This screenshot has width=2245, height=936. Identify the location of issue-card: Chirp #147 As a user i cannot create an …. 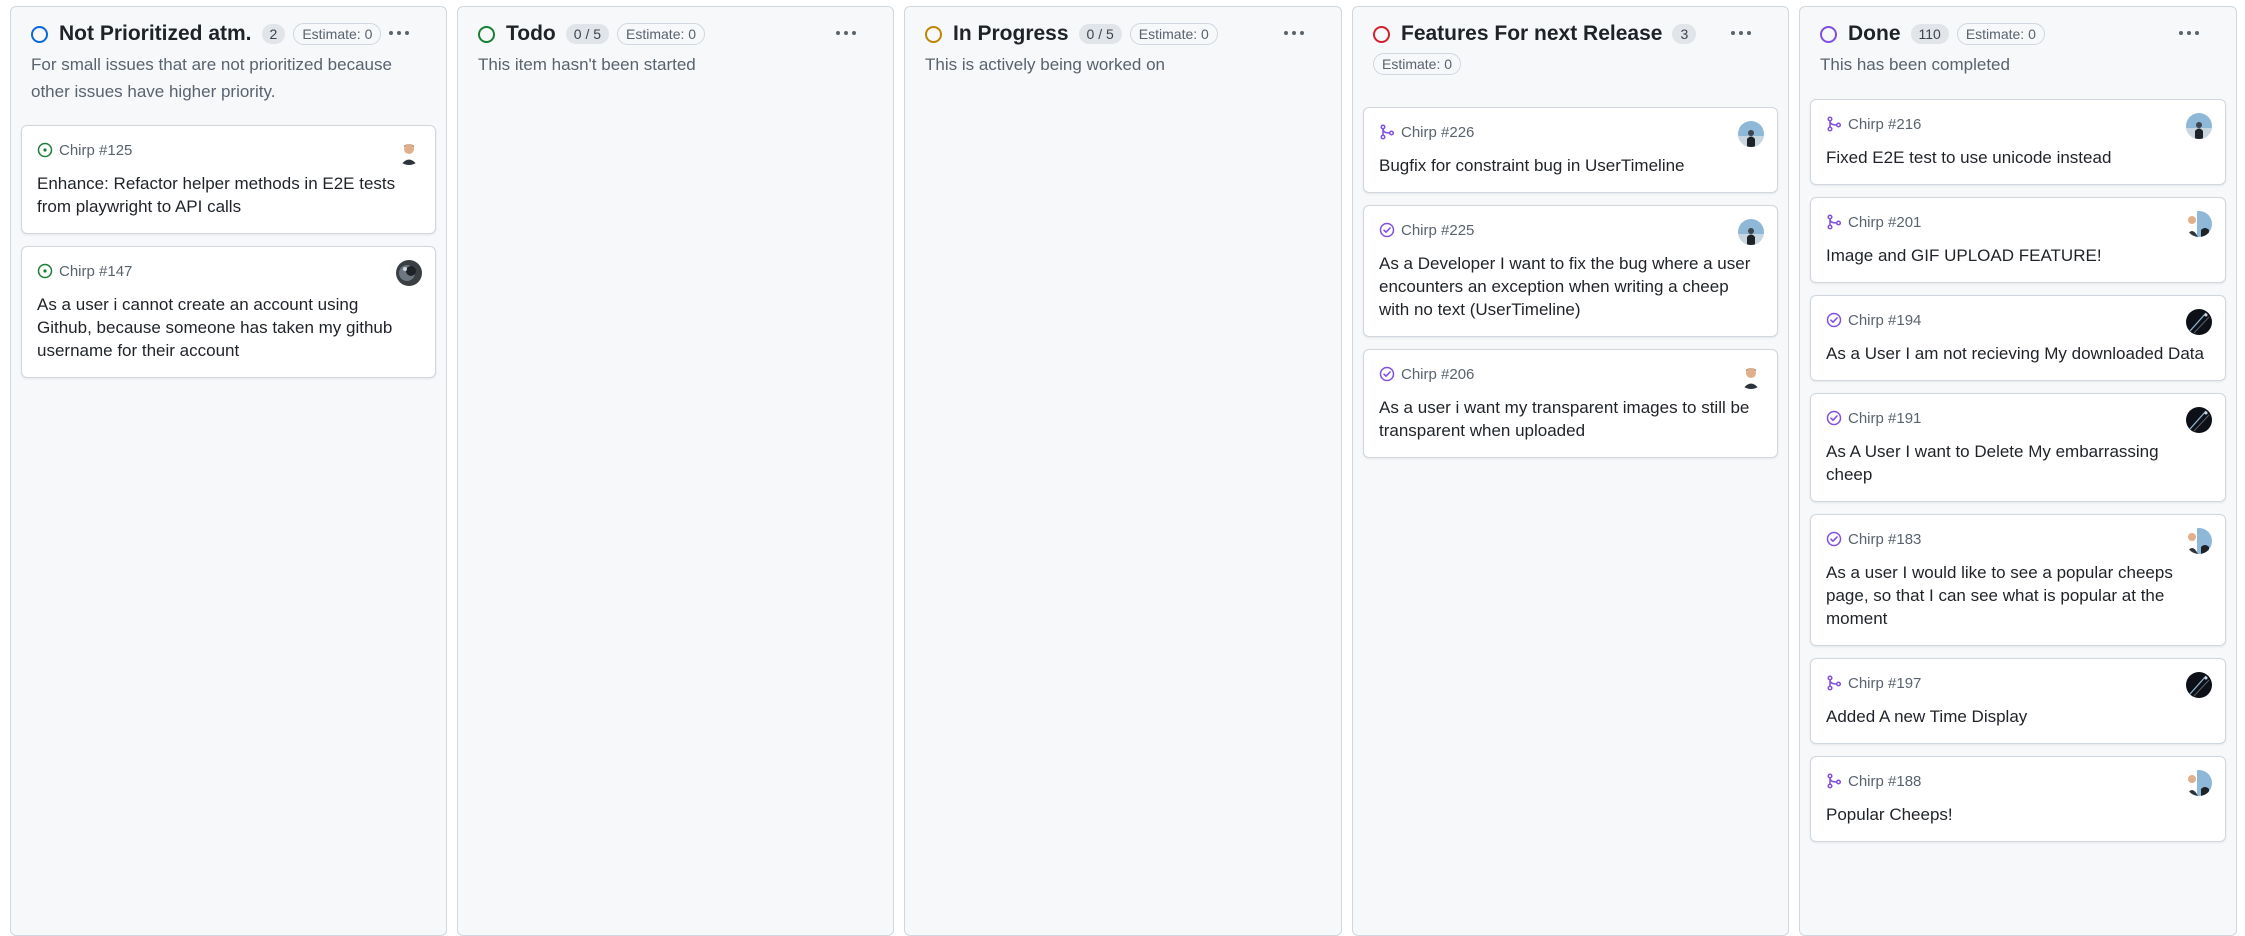
(228, 312).